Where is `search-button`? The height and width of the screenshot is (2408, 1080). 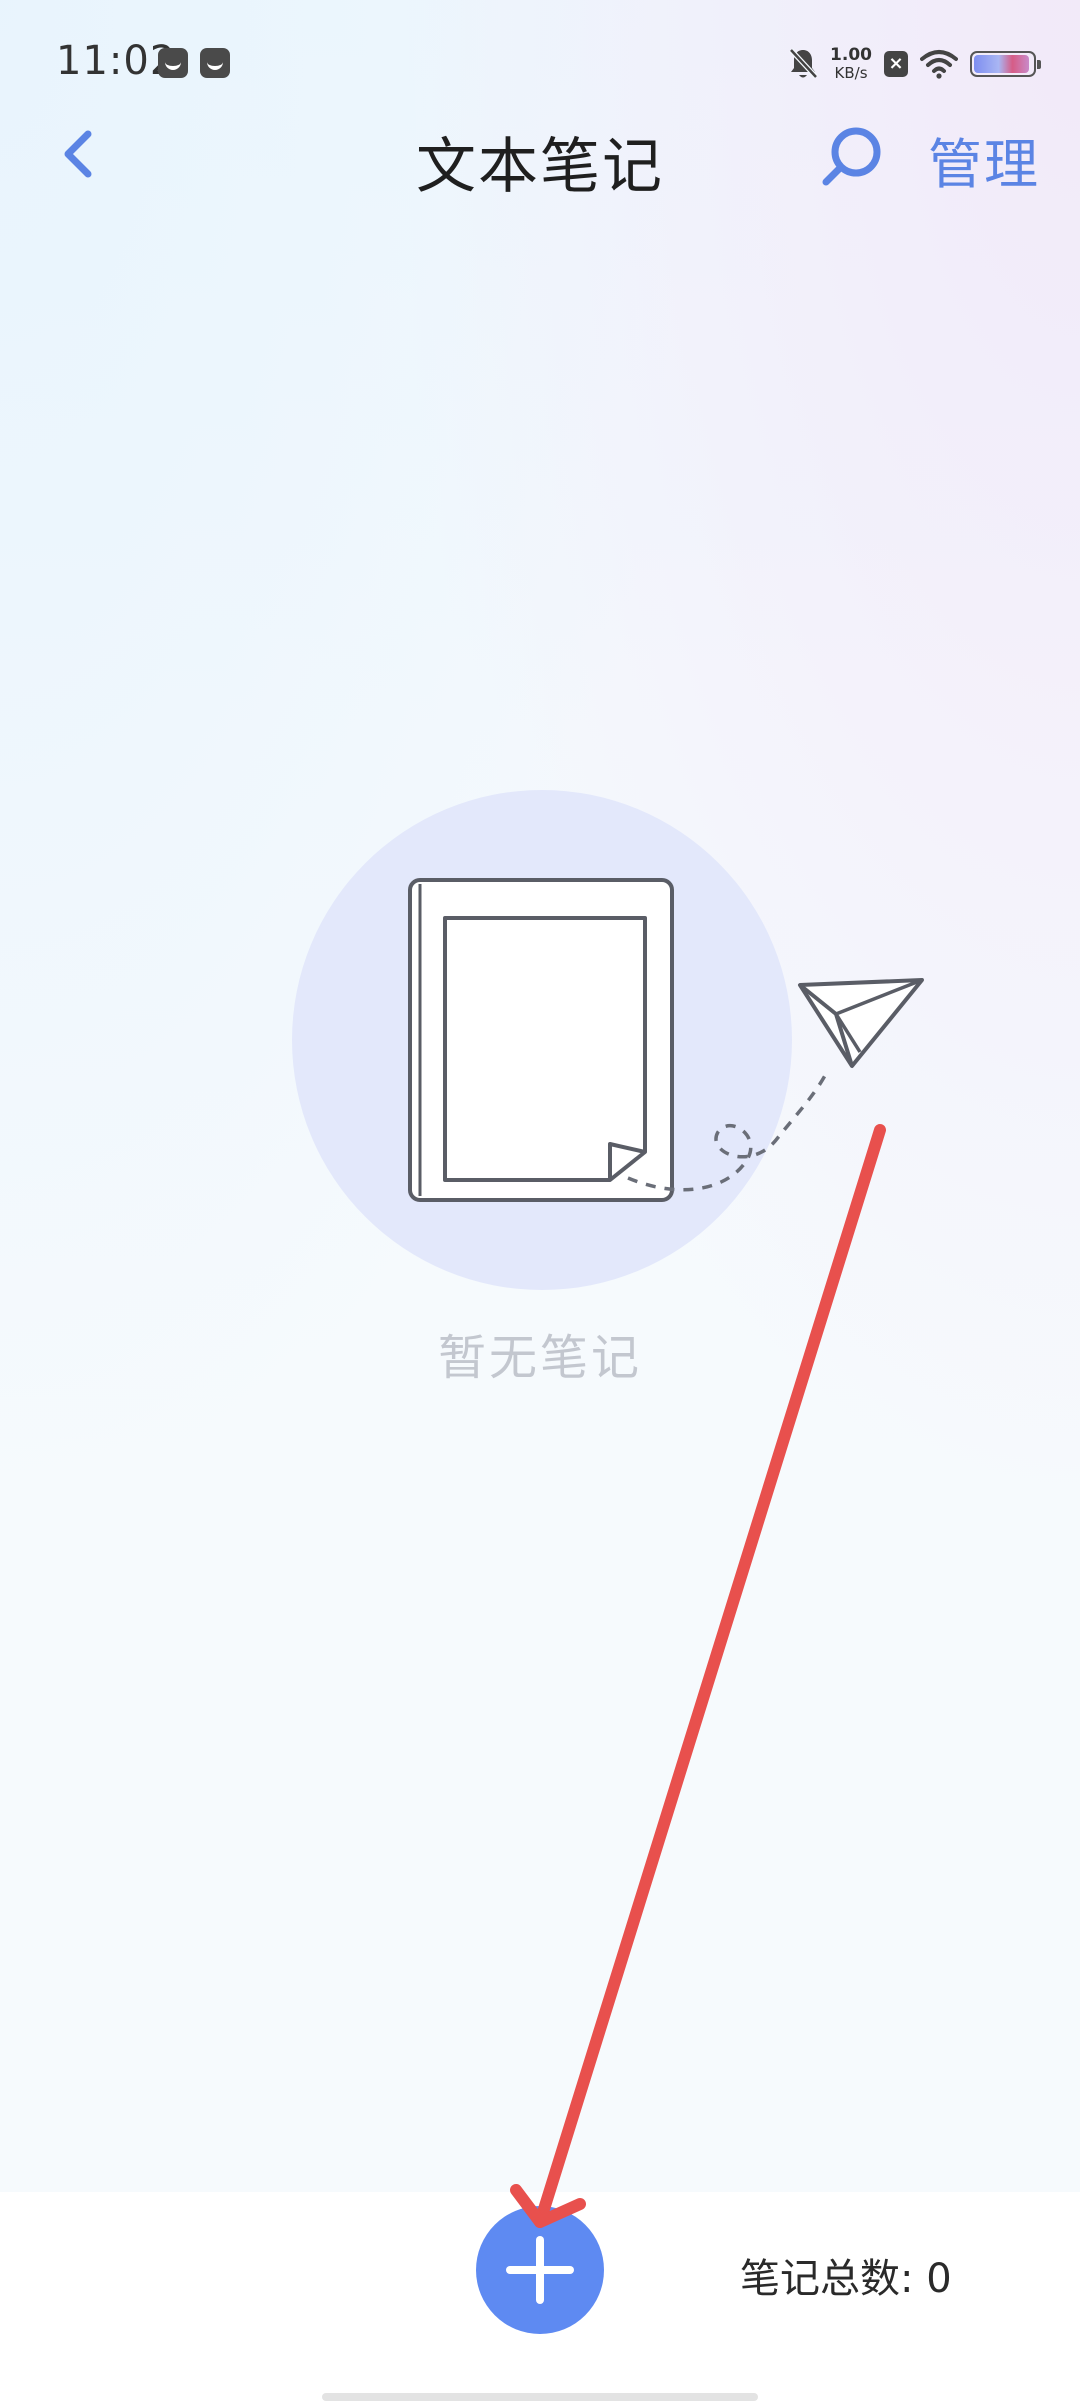 search-button is located at coordinates (852, 156).